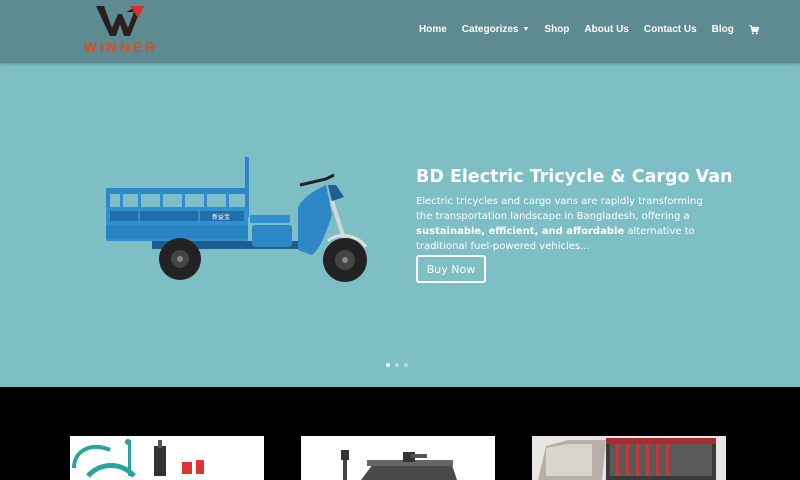  I want to click on nav-blog-label: Blog, so click(722, 29).